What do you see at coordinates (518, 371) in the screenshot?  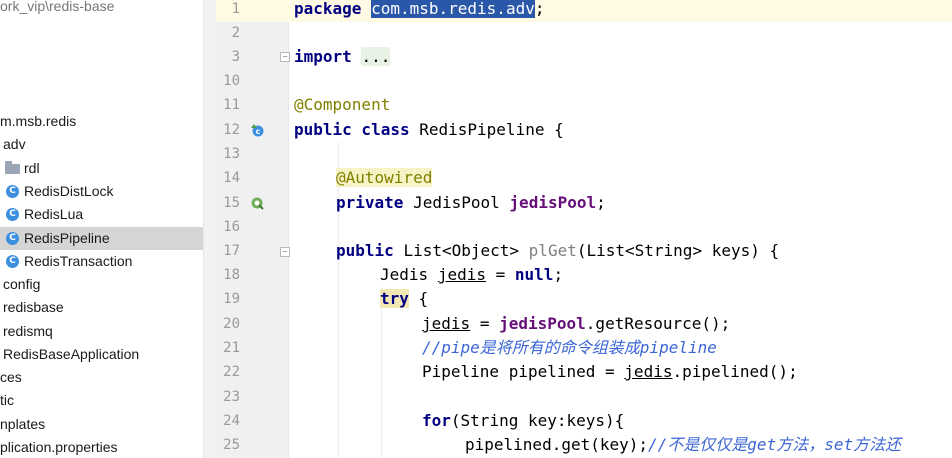 I see `declaration: Pipeline pipelined =` at bounding box center [518, 371].